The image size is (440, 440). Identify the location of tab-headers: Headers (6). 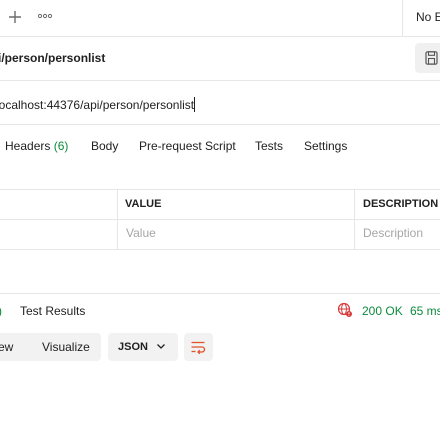
(36, 146).